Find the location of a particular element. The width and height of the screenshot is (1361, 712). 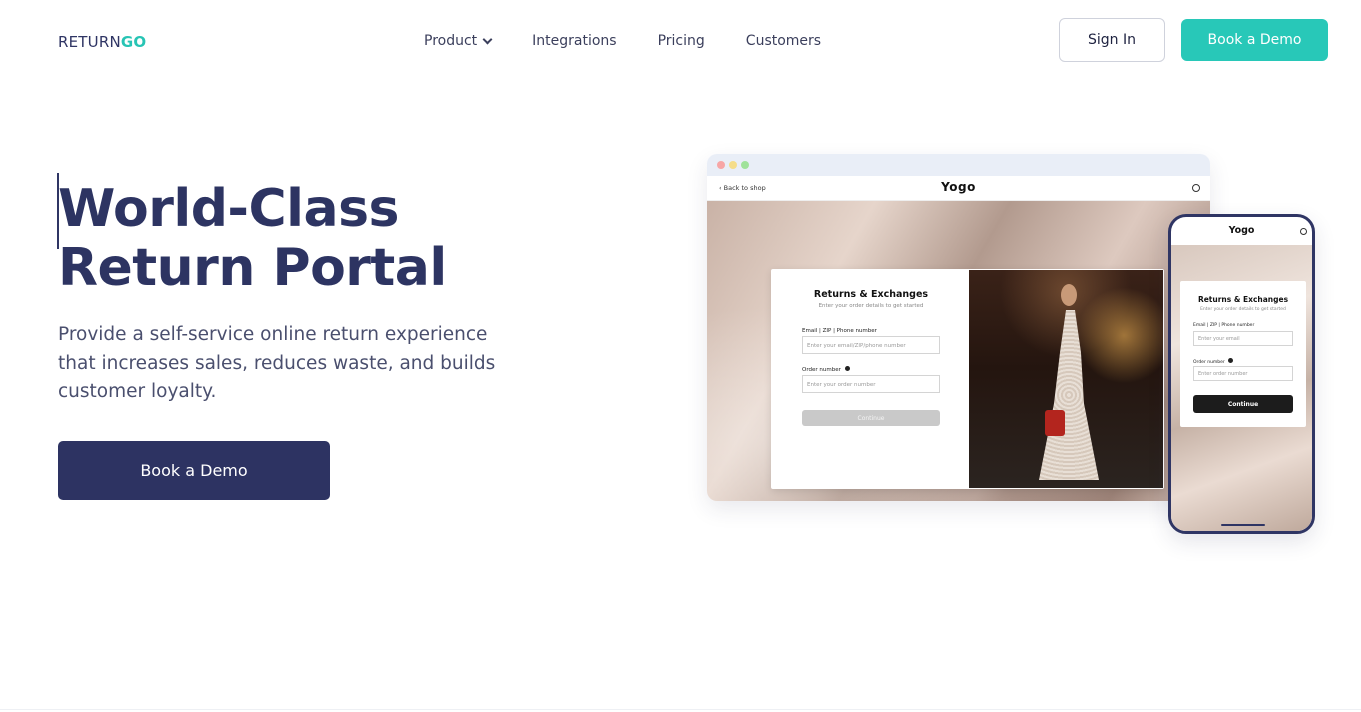

returngo-logo: RETURNGO is located at coordinates (102, 42).